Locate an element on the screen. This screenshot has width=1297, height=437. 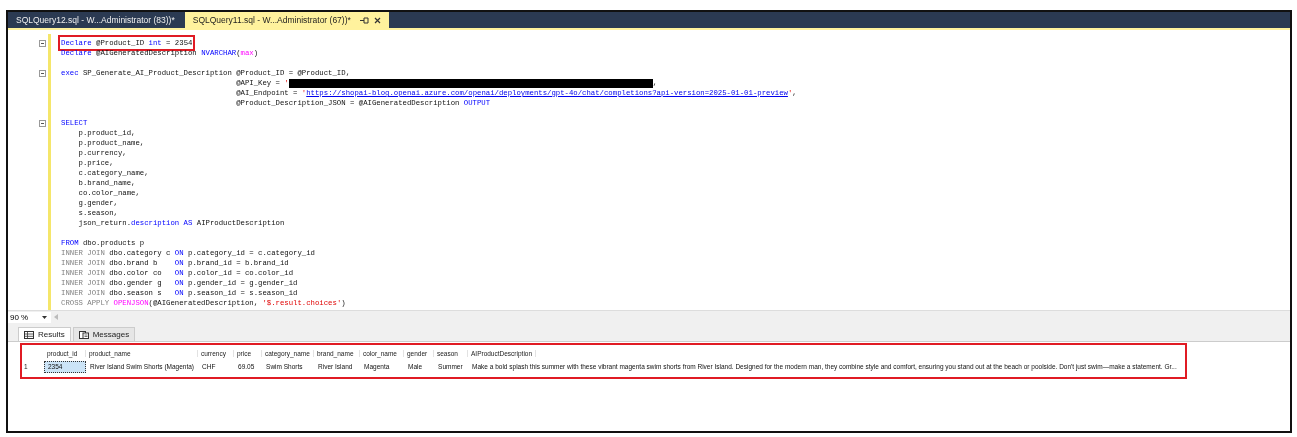
results-tab: Messages is located at coordinates (104, 334).